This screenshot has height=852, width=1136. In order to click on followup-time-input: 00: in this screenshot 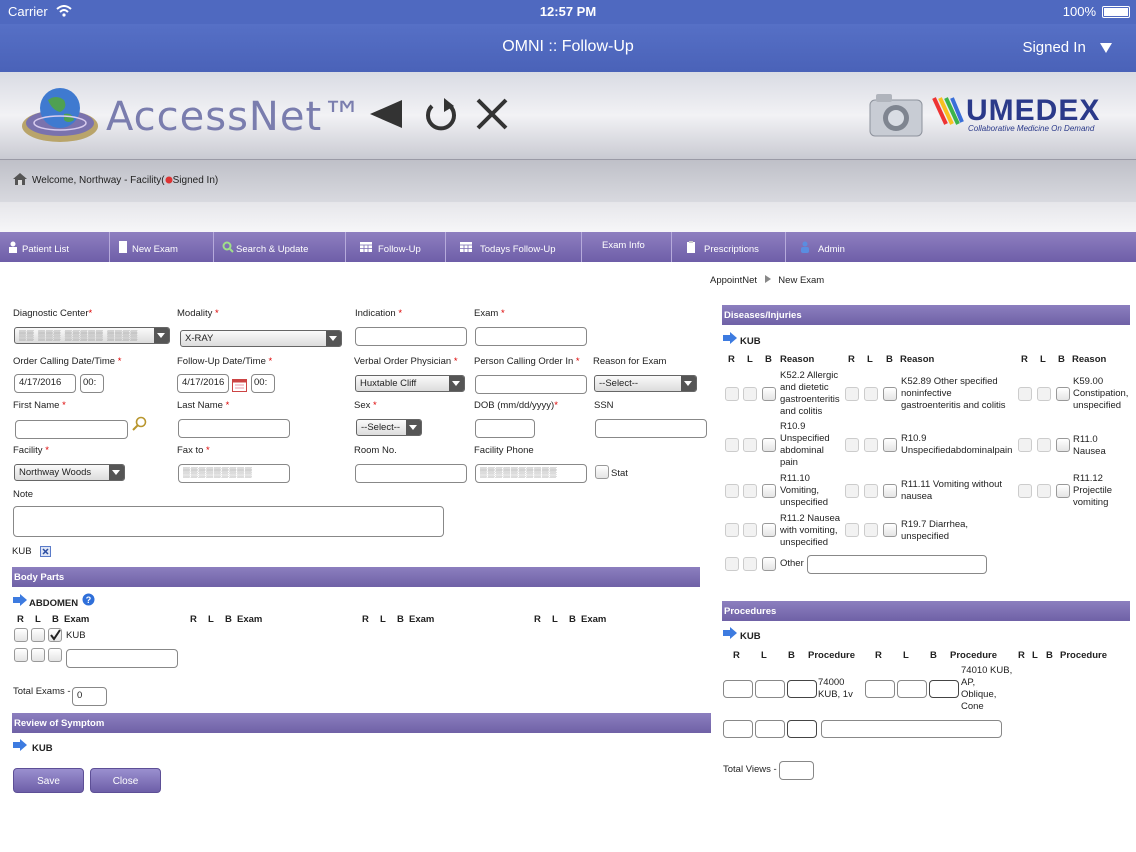, I will do `click(263, 383)`.